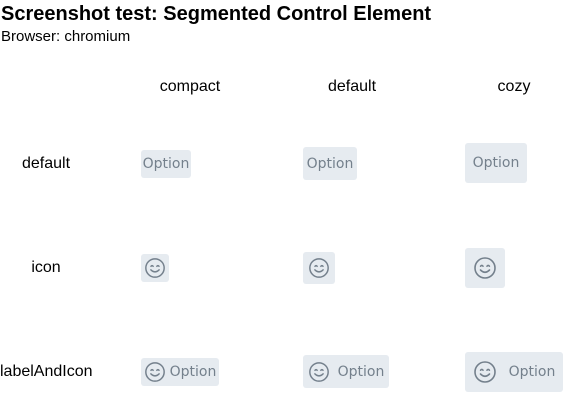 This screenshot has width=579, height=408. Describe the element at coordinates (66, 36) in the screenshot. I see `browser-label: Browser: chromium` at that location.